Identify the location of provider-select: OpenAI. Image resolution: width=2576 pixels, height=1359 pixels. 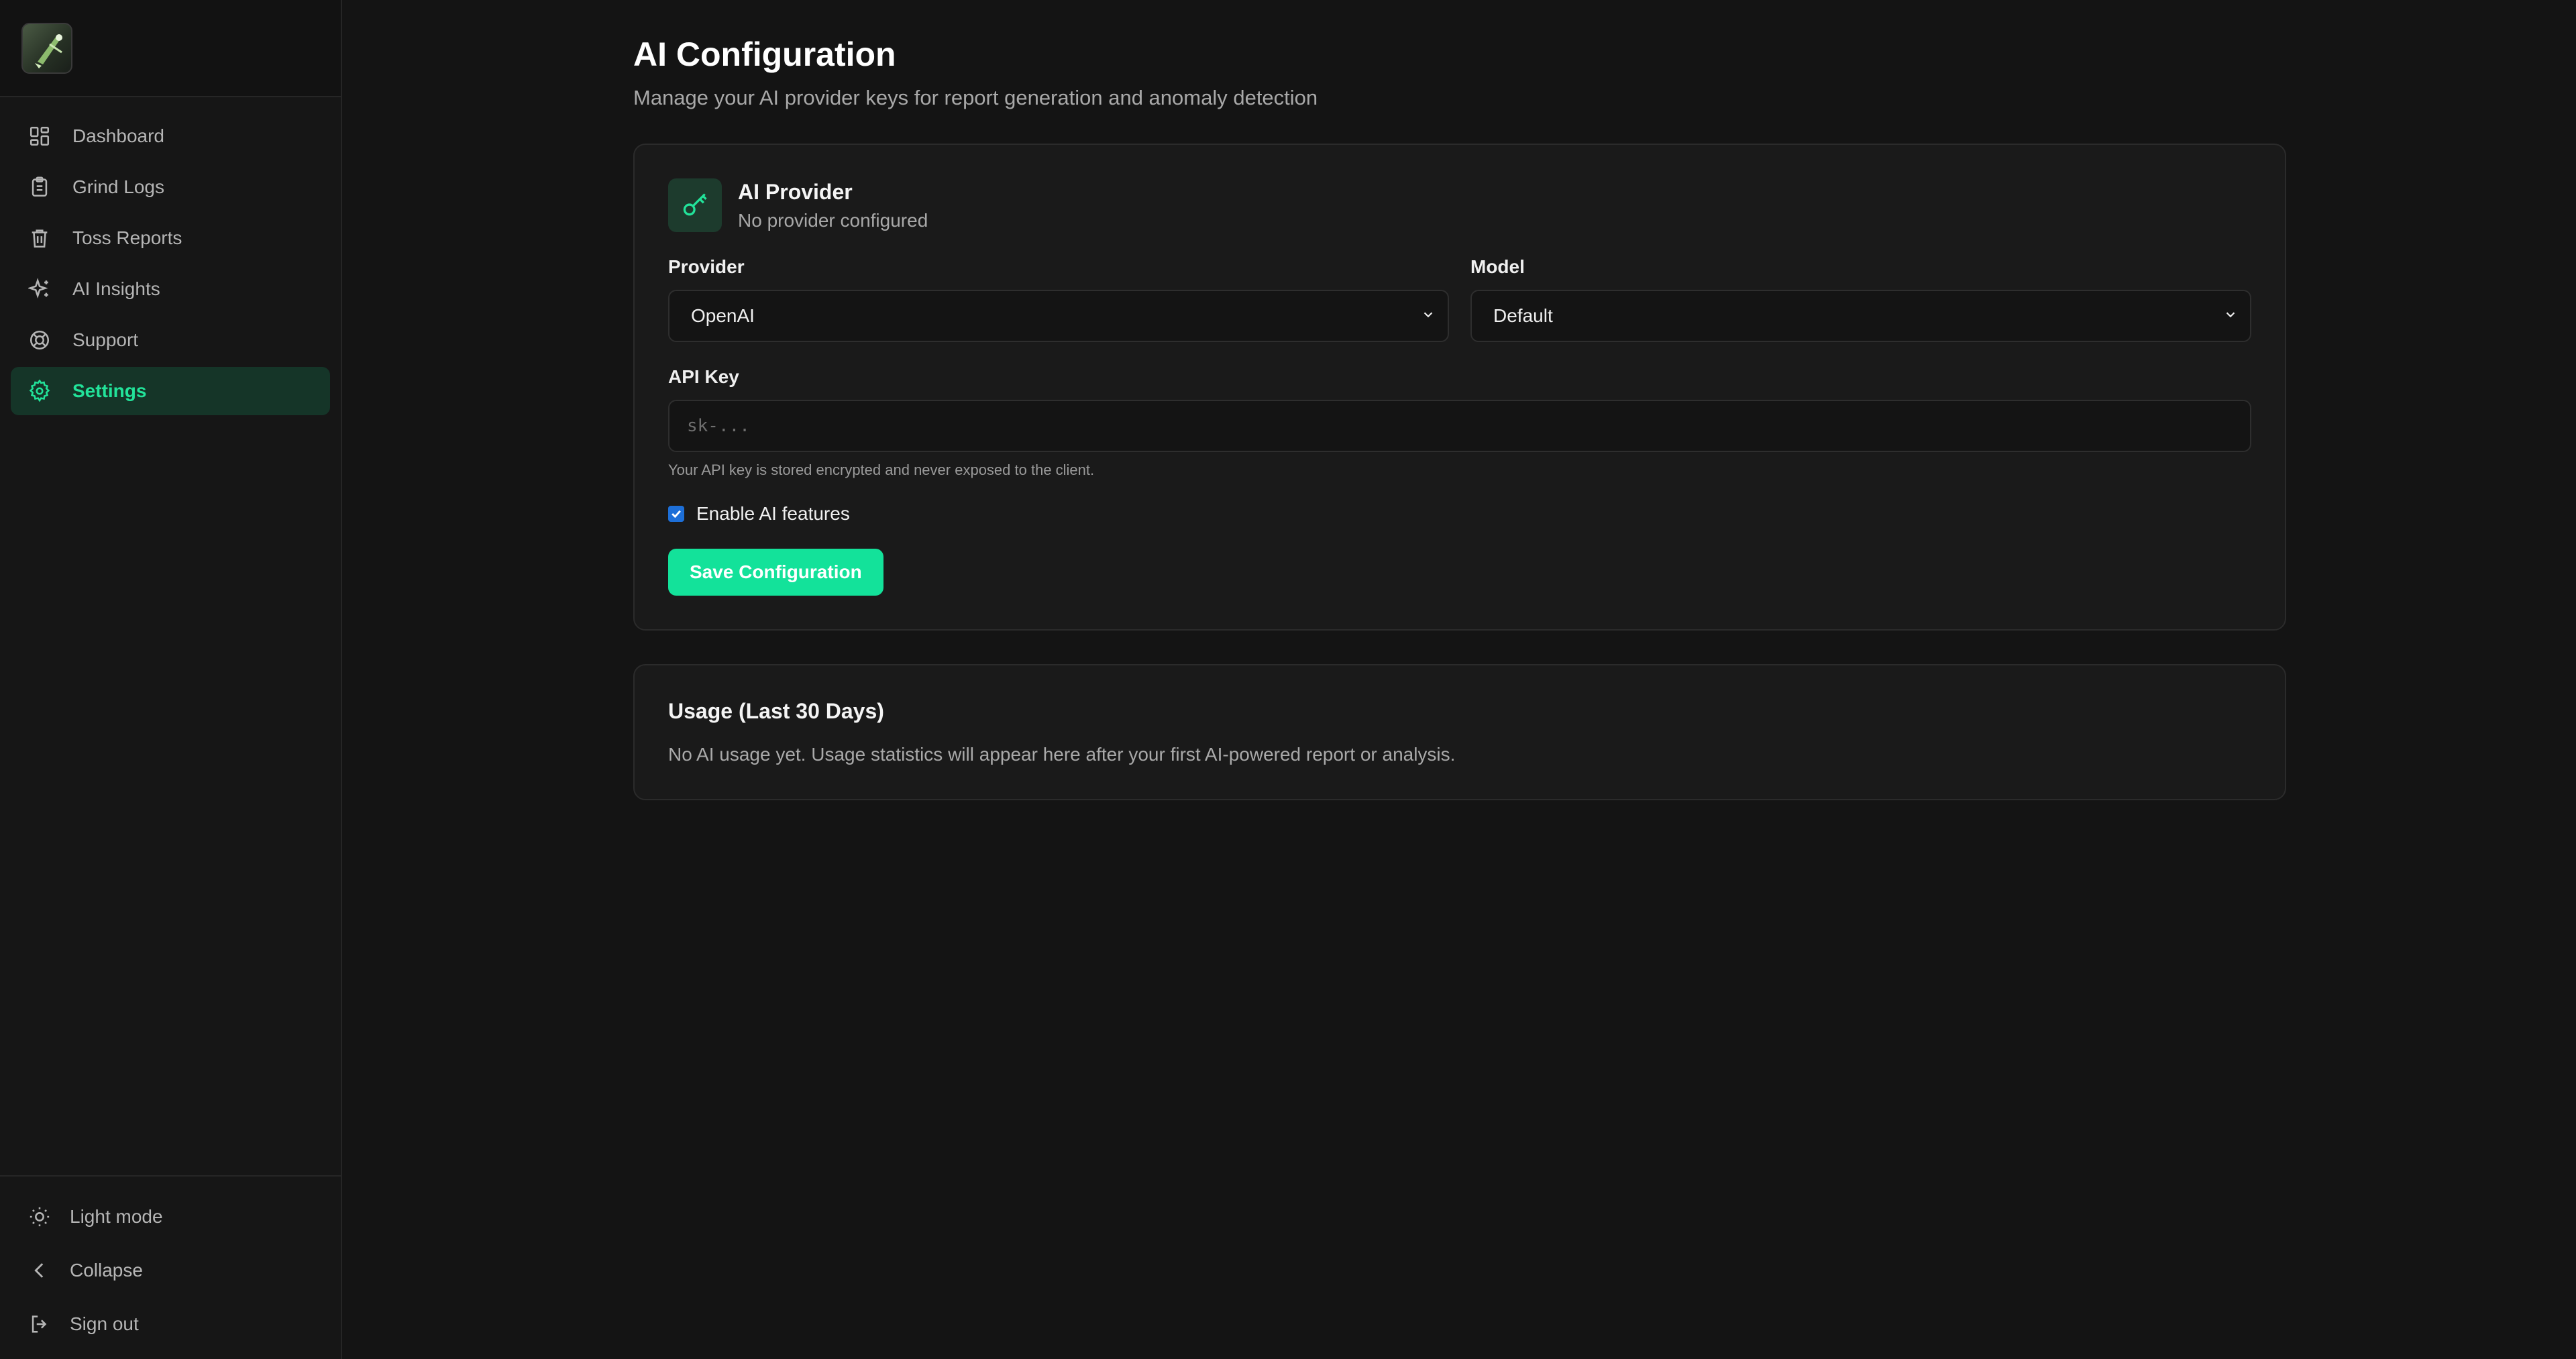
(1058, 316).